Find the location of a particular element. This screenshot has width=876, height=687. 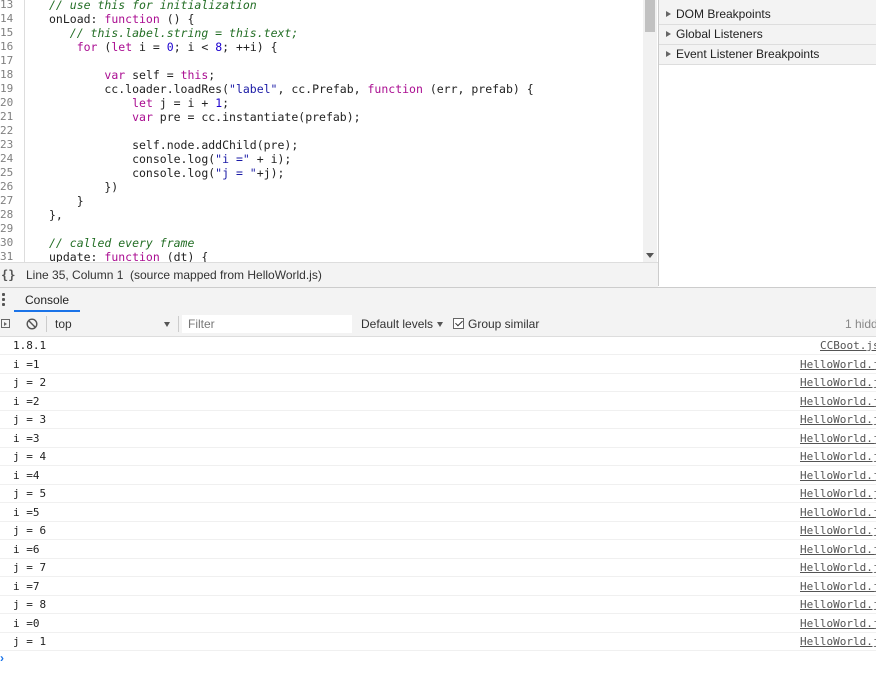

line-number: 24 is located at coordinates (8, 159).